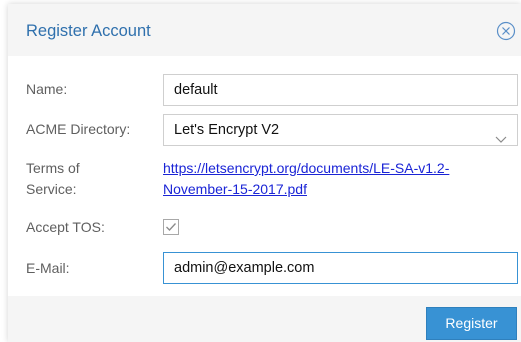 This screenshot has width=521, height=342. What do you see at coordinates (501, 134) in the screenshot?
I see `chevron-down-icon` at bounding box center [501, 134].